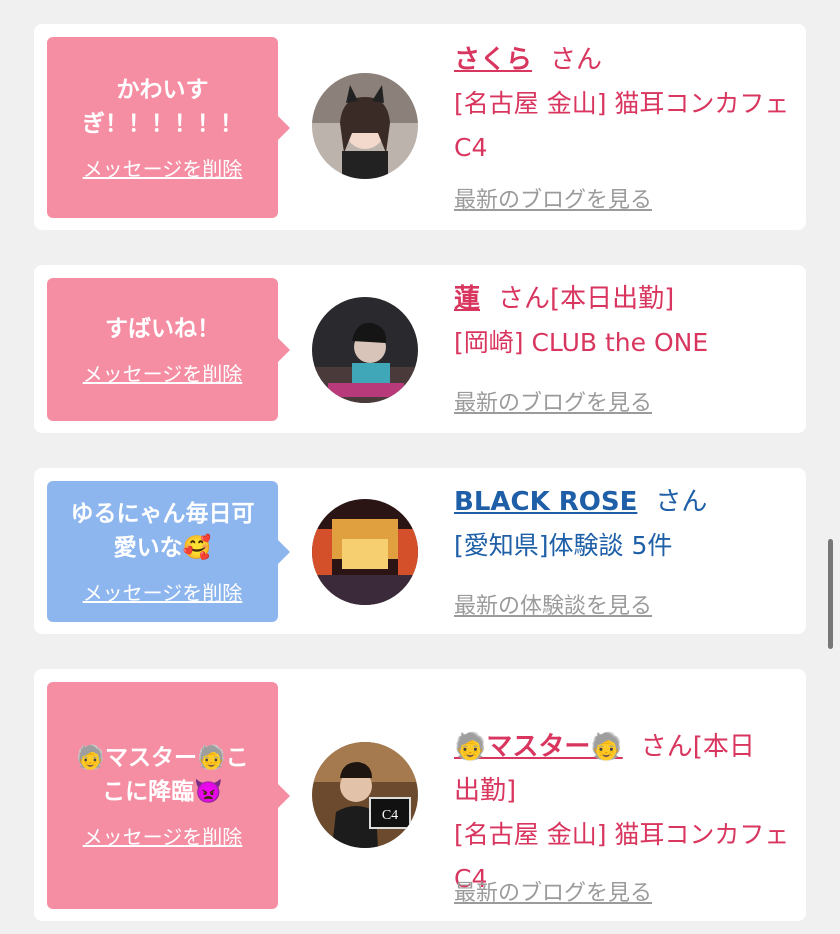  I want to click on profile-info: さくら さん [名古屋 金山] 猫耳コンカフェ C4 最新のブログを見る, so click(624, 125).